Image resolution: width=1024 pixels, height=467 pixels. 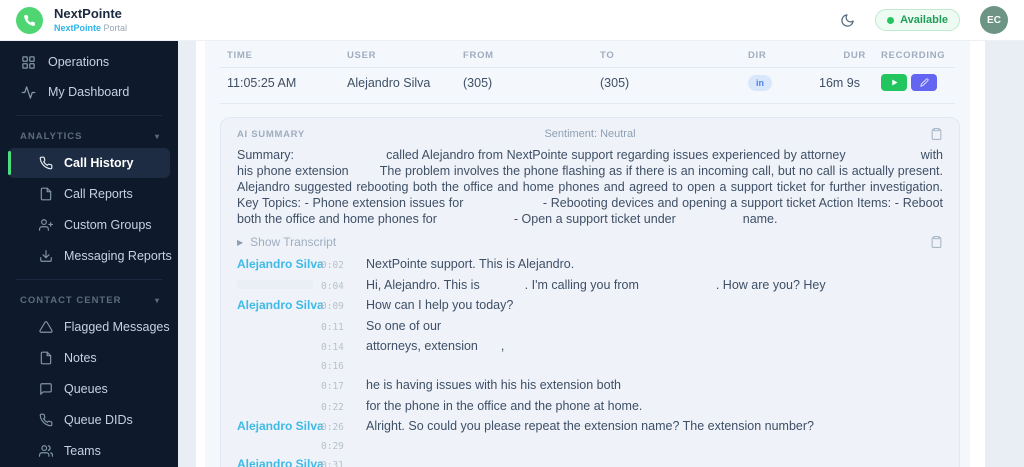 I want to click on copy-transcript-icon, so click(x=936, y=242).